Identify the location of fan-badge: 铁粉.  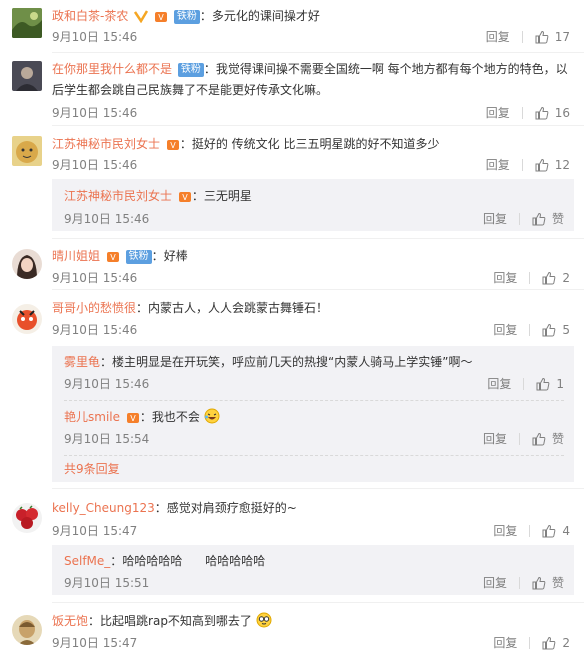
(190, 70).